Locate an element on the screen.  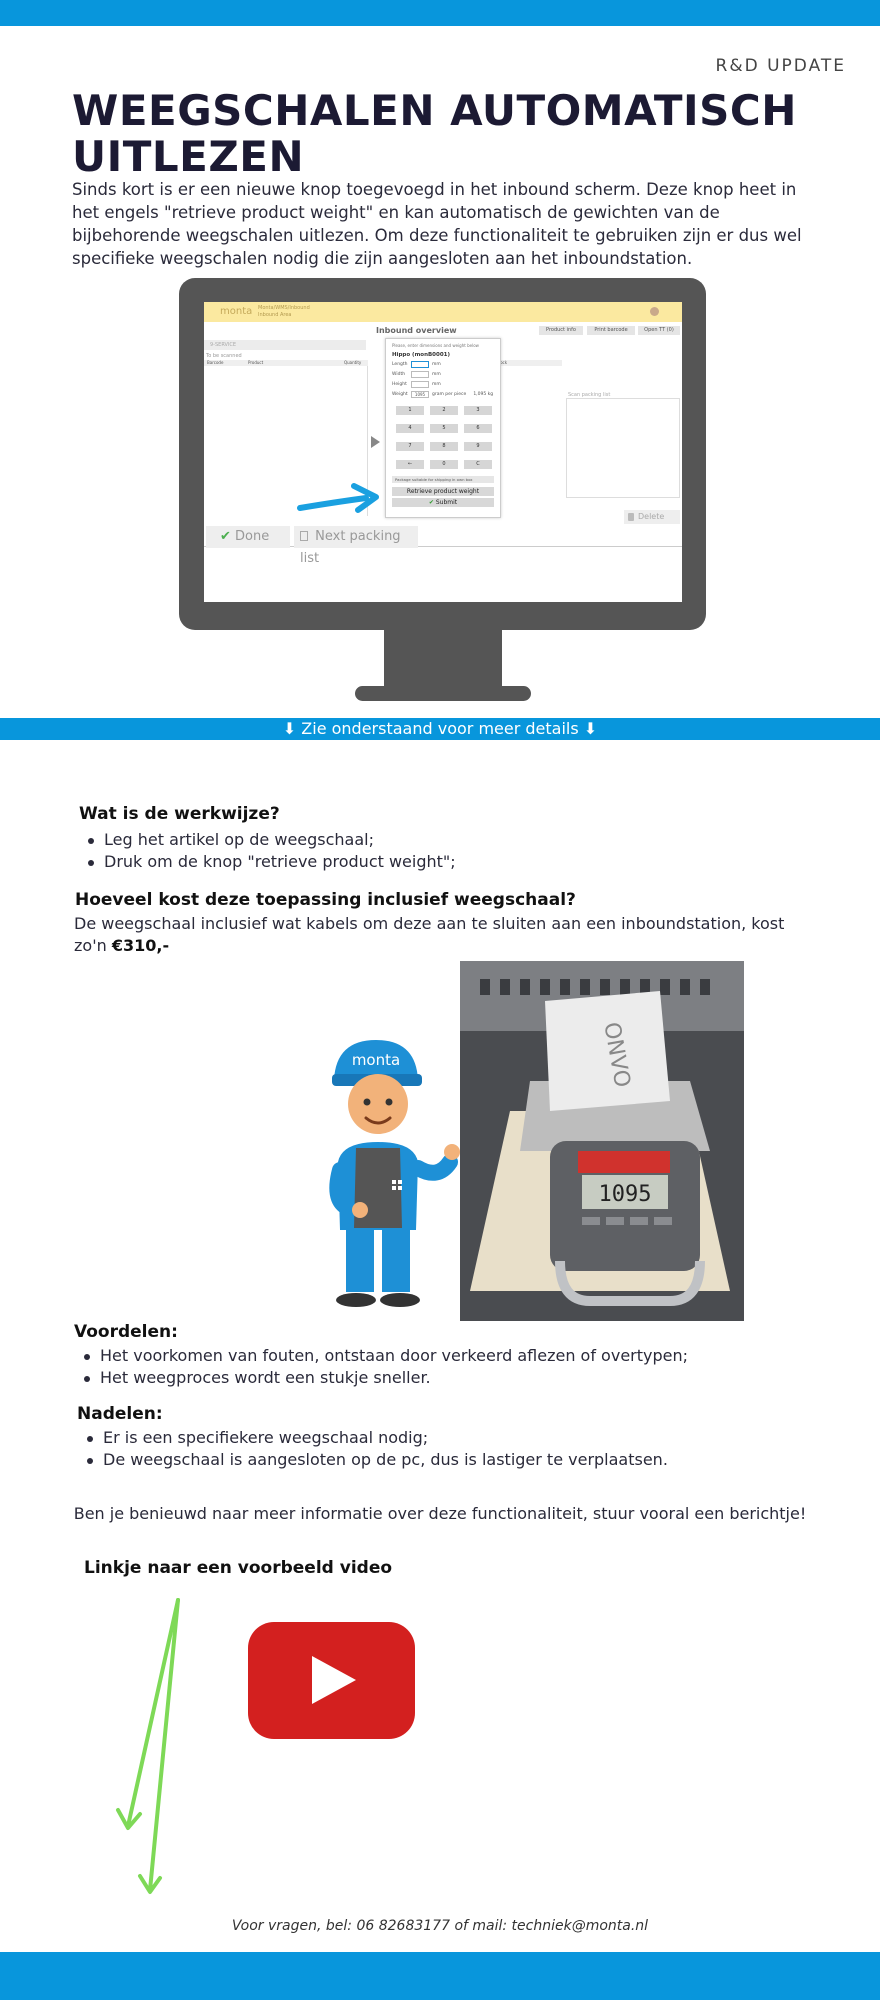
video-heading: Linkje naar een voorbeeld video is located at coordinates (238, 1568).